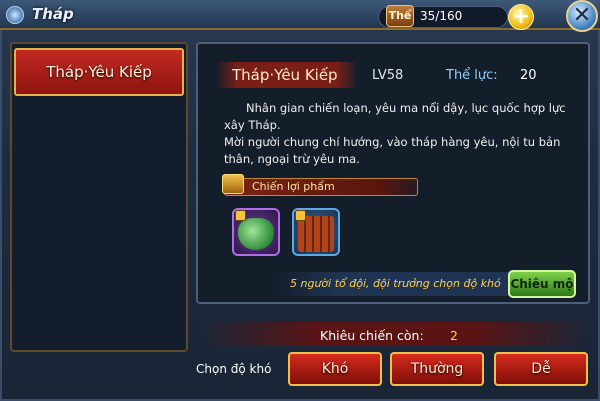 The height and width of the screenshot is (401, 600). I want to click on difficulty-easy-button: Dễ, so click(541, 369).